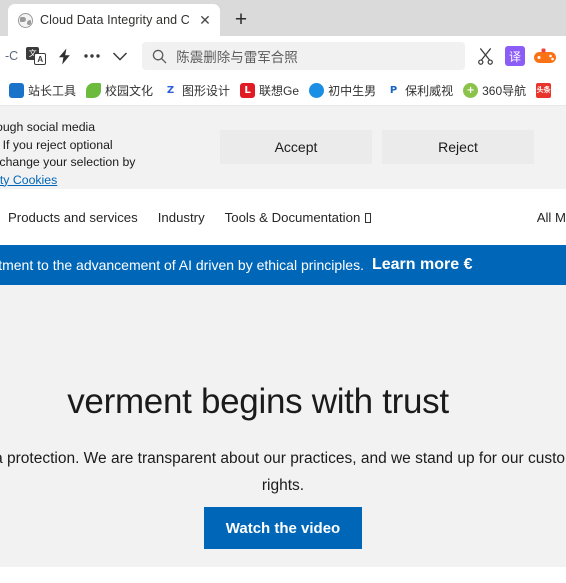 This screenshot has height=583, width=566. I want to click on translate-icon: 文 A, so click(36, 56).